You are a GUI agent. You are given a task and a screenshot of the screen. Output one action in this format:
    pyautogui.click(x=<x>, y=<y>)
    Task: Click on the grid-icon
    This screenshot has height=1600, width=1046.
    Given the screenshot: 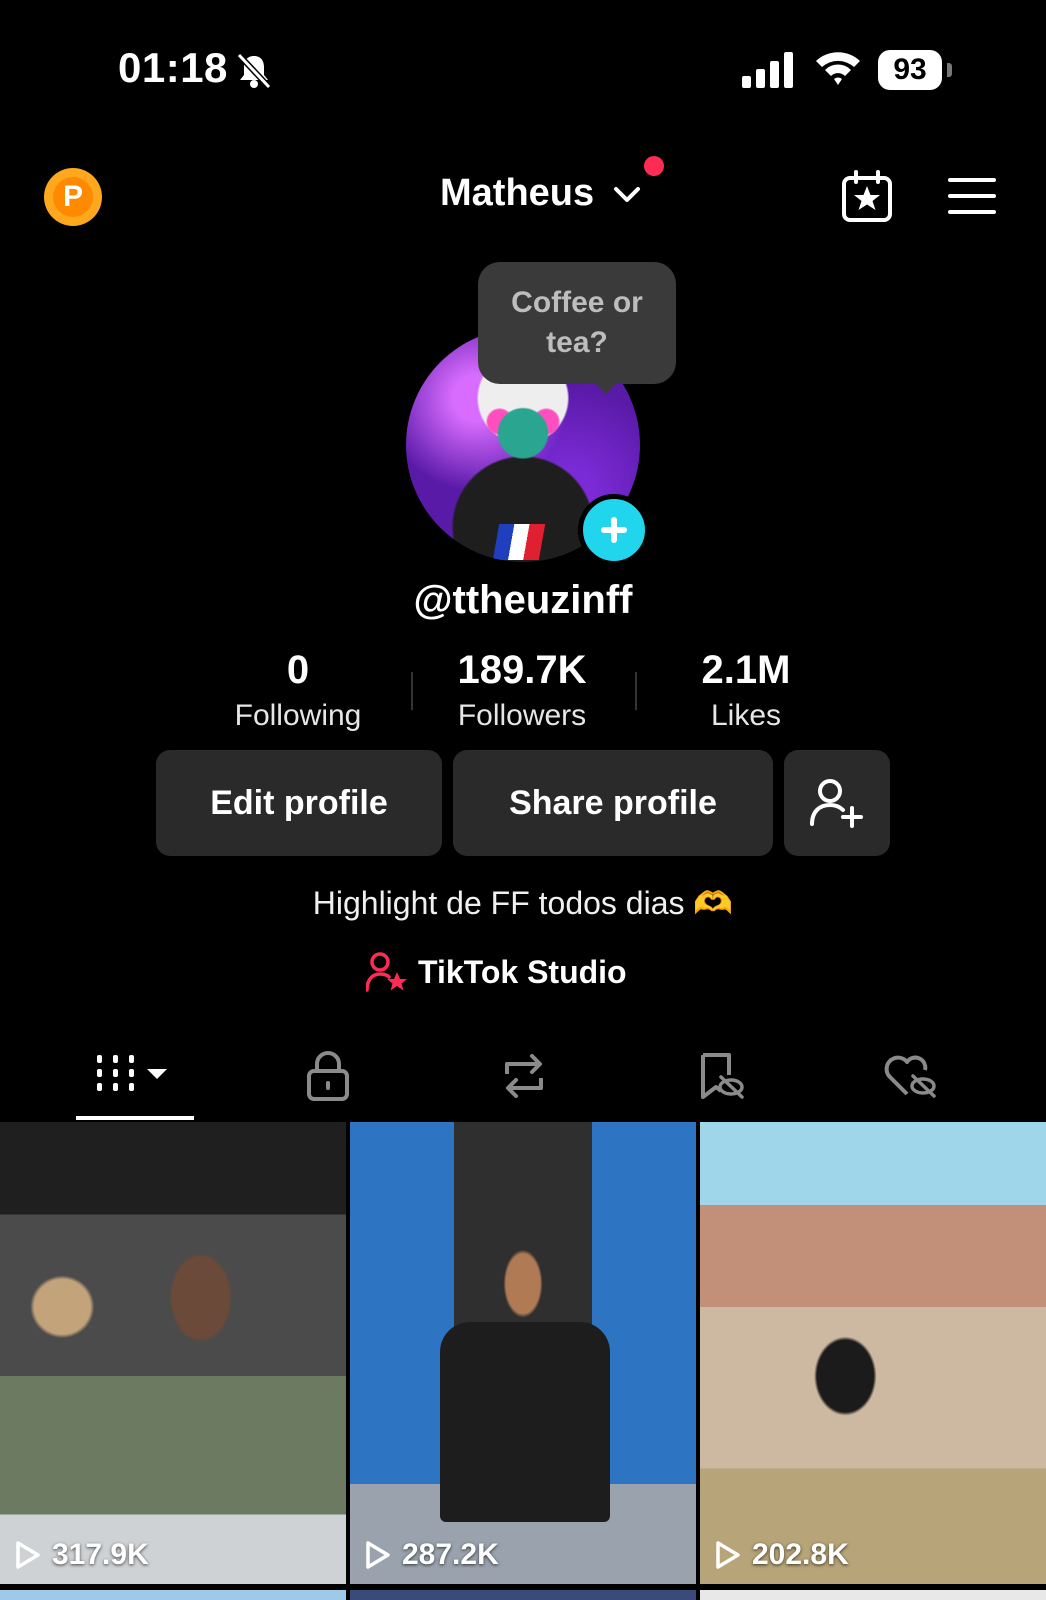 What is the action you would take?
    pyautogui.click(x=132, y=1073)
    